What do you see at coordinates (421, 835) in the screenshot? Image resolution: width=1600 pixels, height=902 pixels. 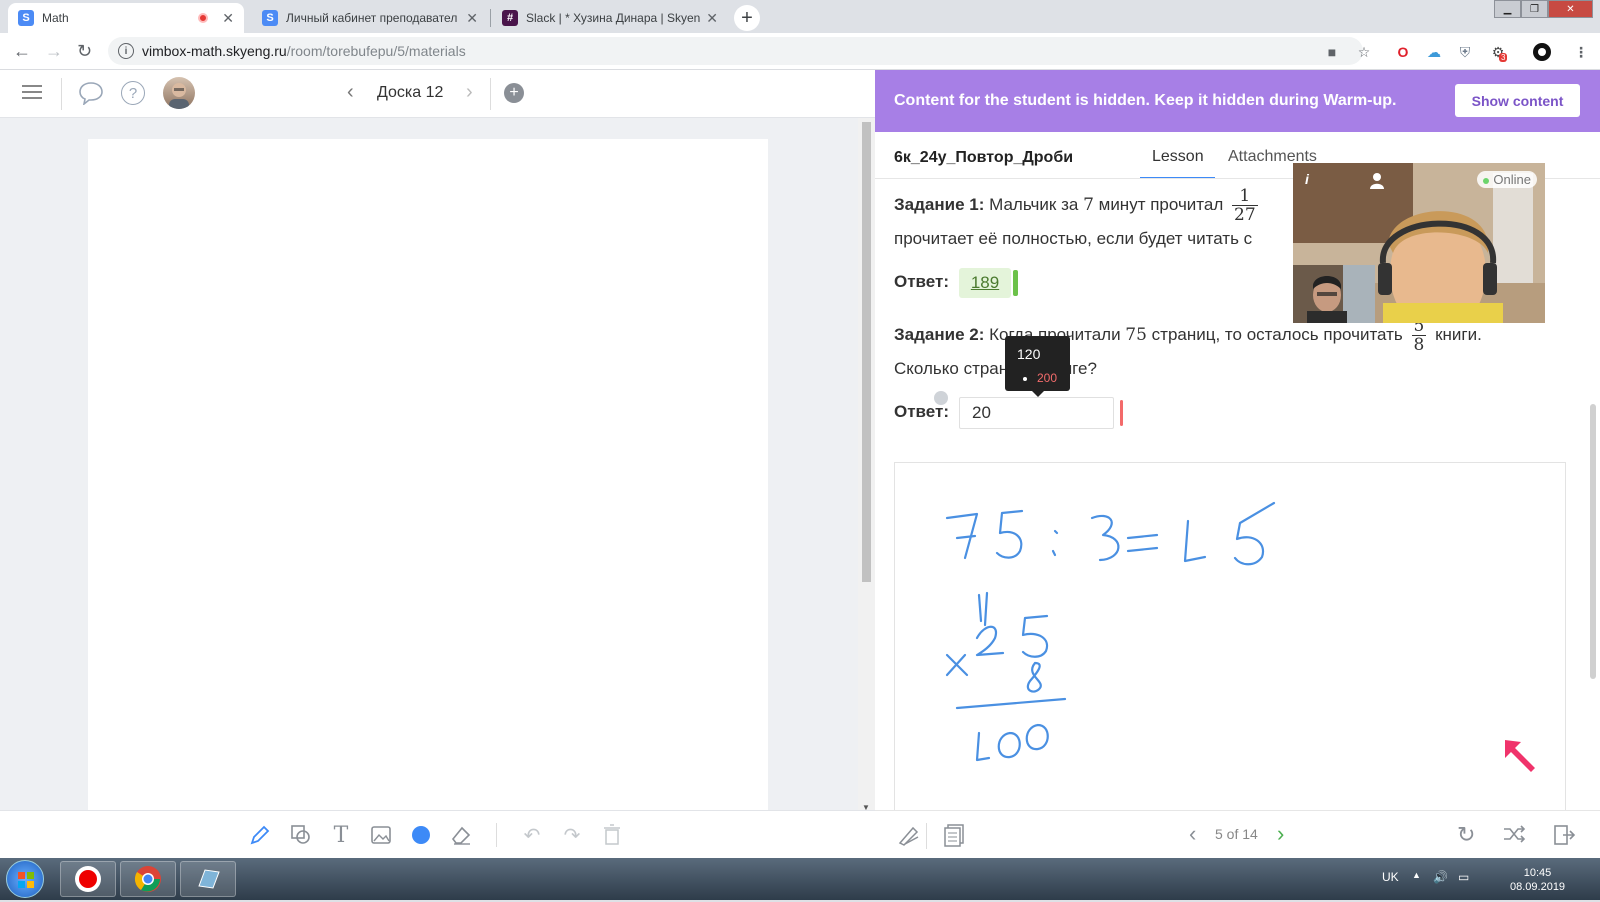 I see `color-picker-icon` at bounding box center [421, 835].